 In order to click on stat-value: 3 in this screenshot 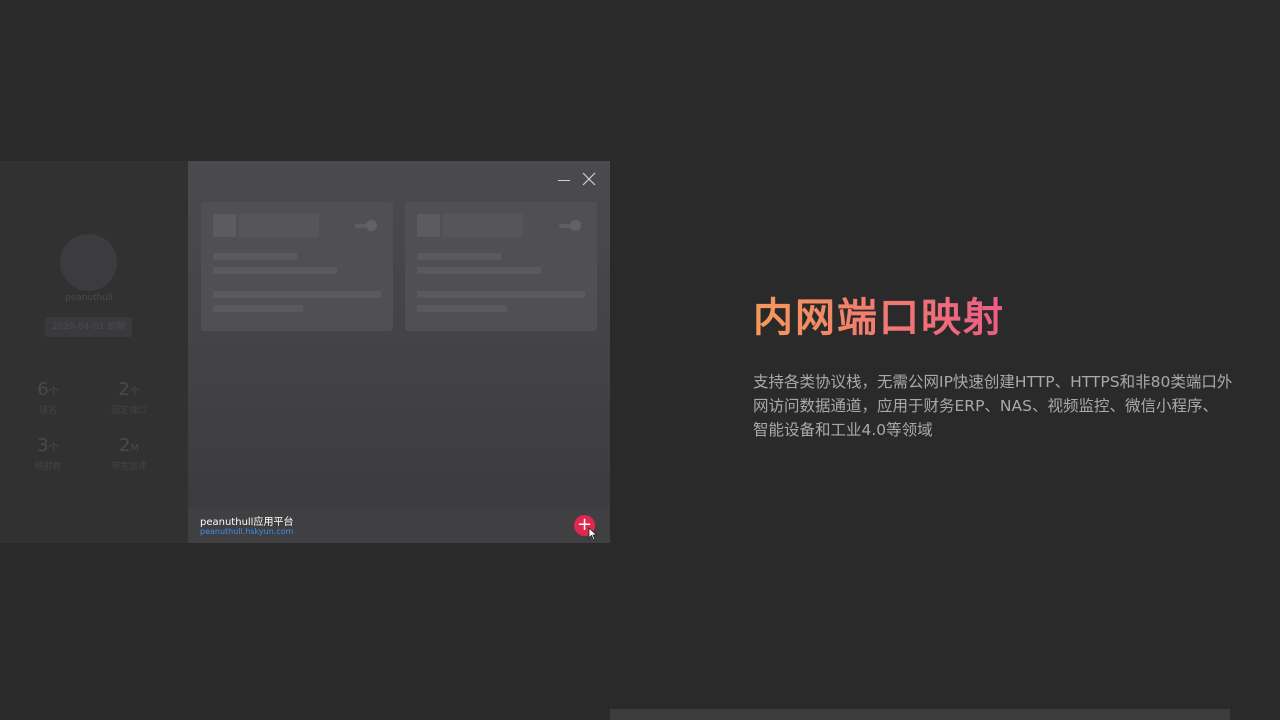, I will do `click(43, 445)`.